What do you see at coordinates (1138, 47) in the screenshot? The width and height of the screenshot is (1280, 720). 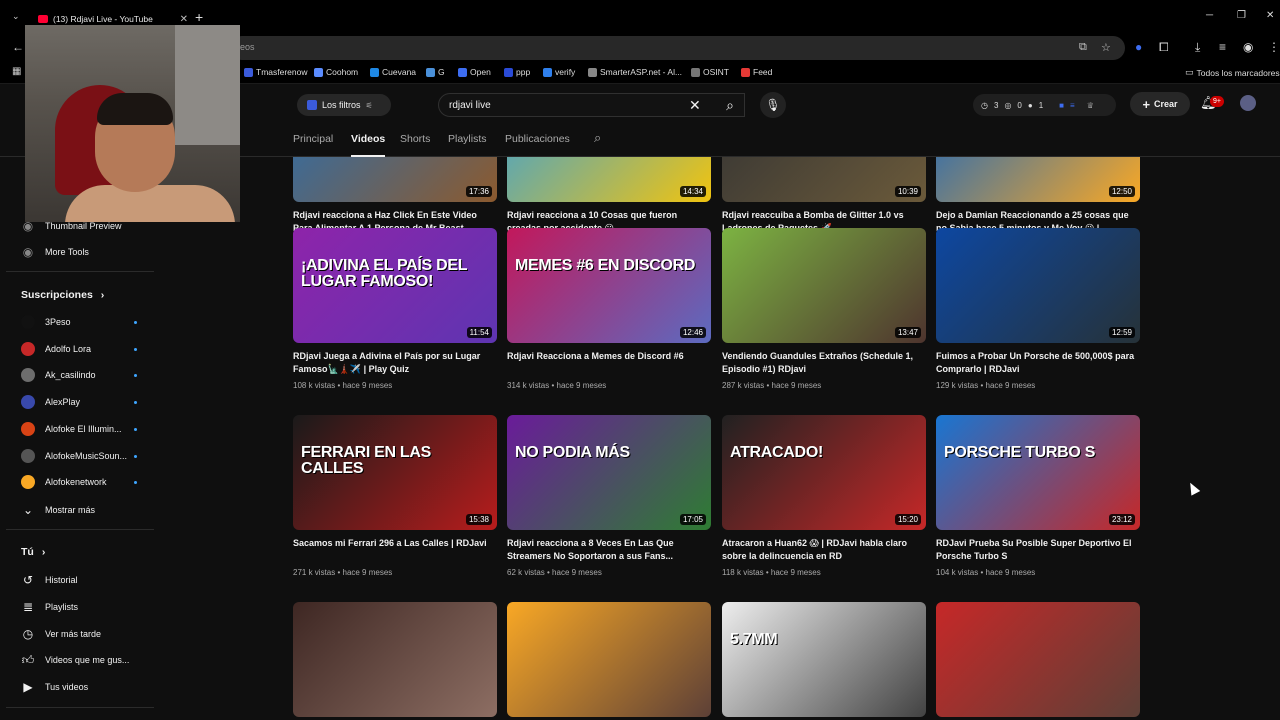 I see `extension-blue-icon: ●` at bounding box center [1138, 47].